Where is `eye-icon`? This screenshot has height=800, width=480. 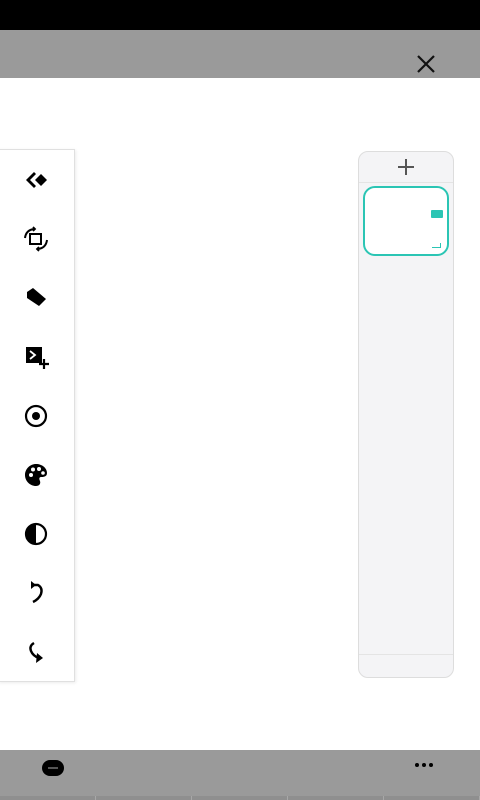
eye-icon is located at coordinates (36, 416).